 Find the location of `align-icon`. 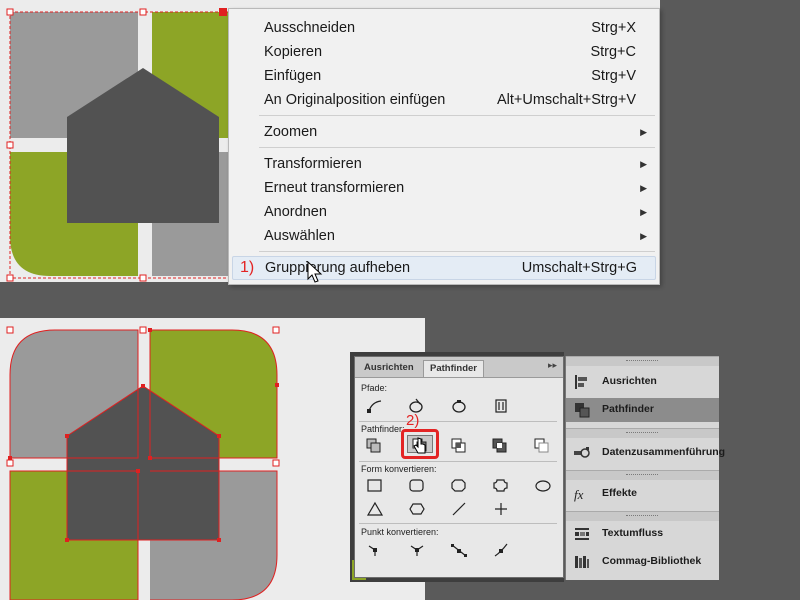

align-icon is located at coordinates (581, 382).